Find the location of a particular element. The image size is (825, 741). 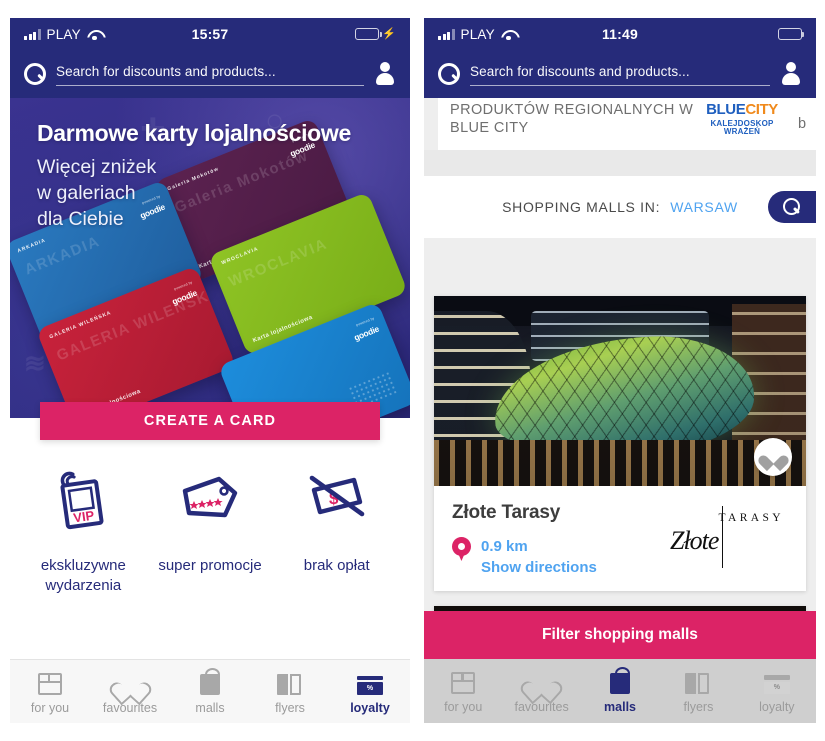

feature-super-promotions: super promocje is located at coordinates (210, 574).